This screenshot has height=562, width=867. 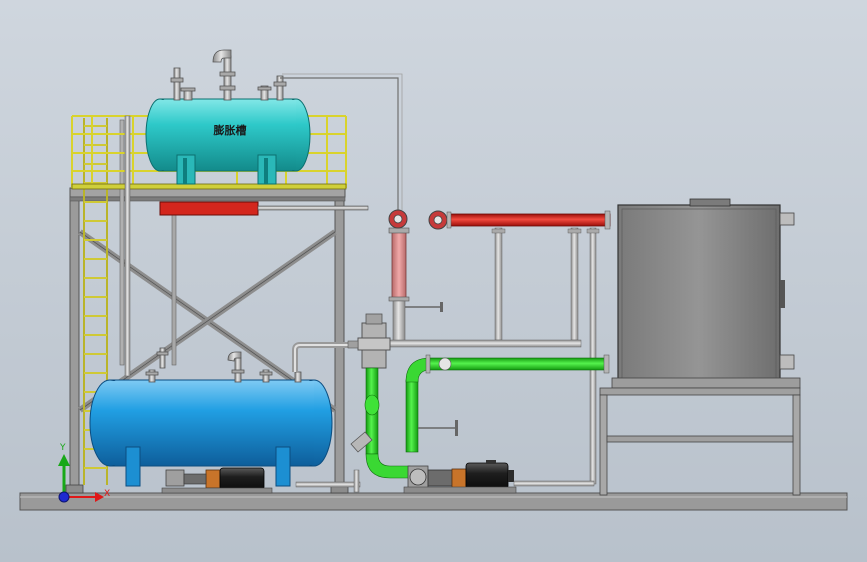 I want to click on transfer-pump, so click(x=217, y=480).